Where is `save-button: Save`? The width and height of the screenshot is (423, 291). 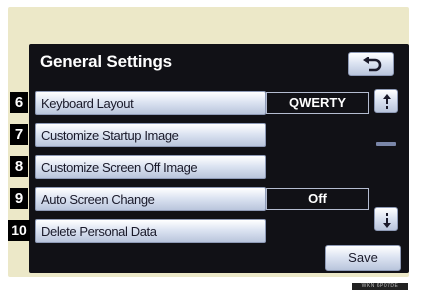 save-button: Save is located at coordinates (363, 258).